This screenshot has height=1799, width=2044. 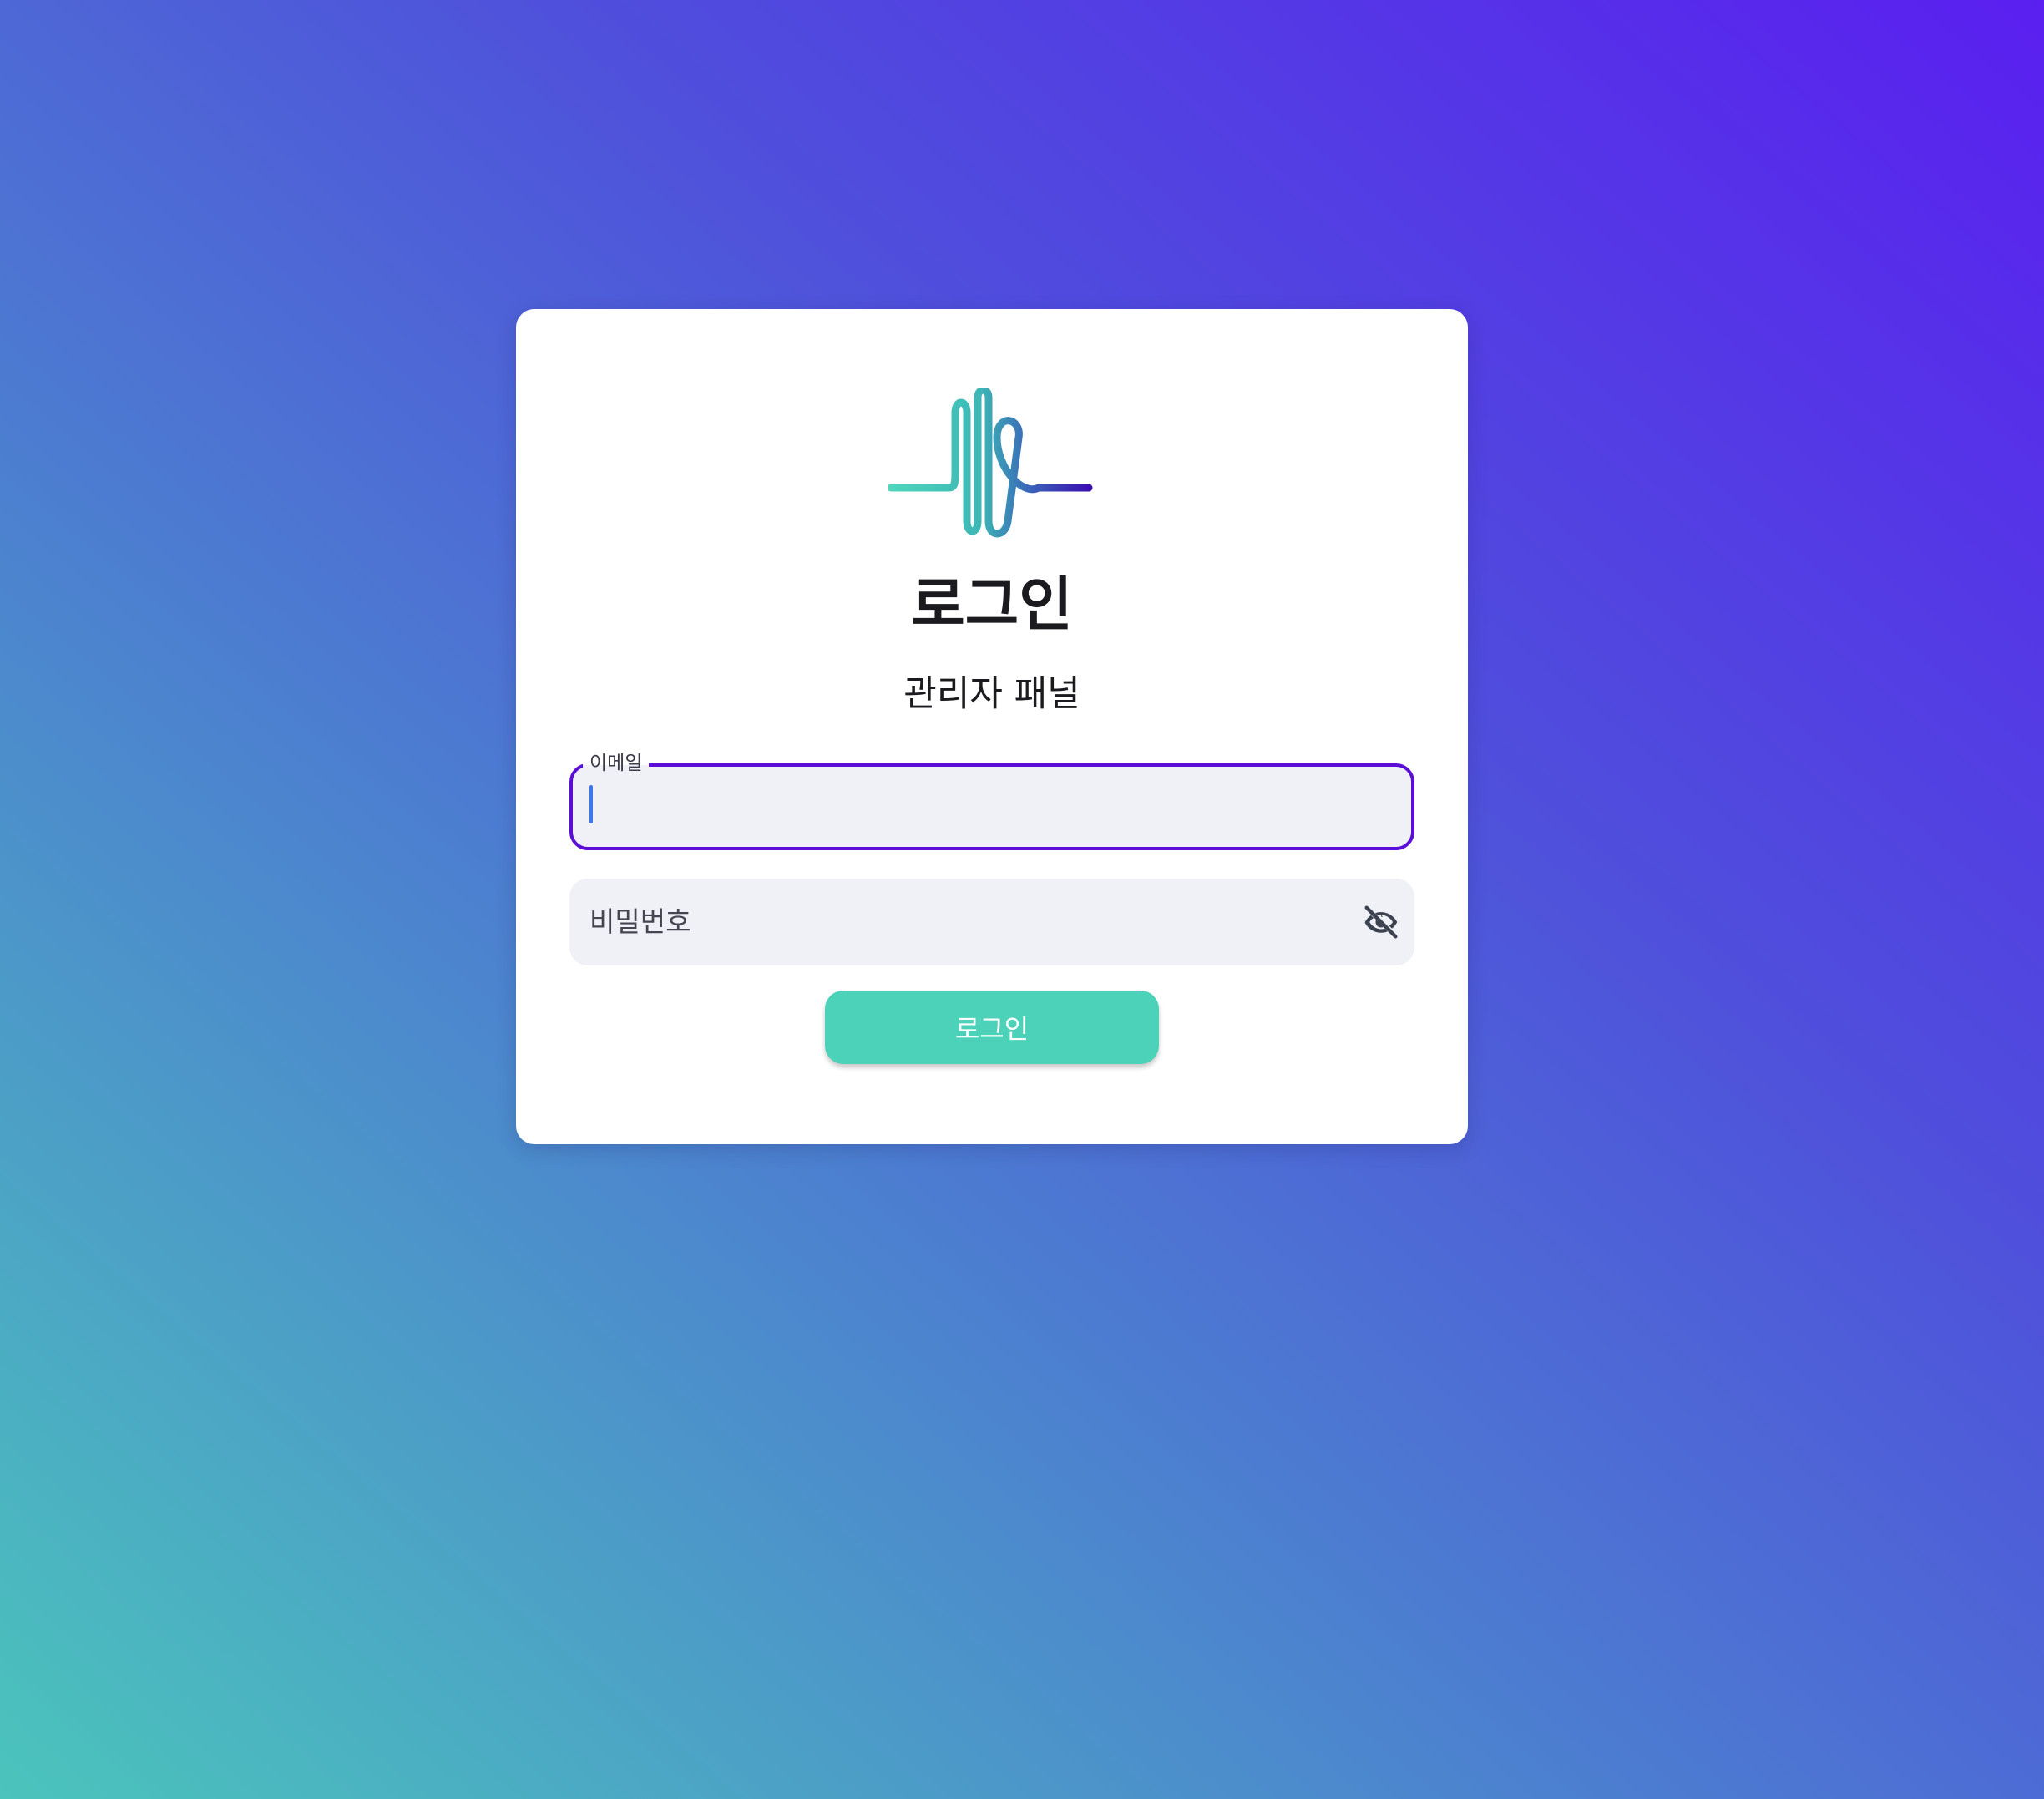 I want to click on password-field: 비밀번호, so click(x=991, y=922).